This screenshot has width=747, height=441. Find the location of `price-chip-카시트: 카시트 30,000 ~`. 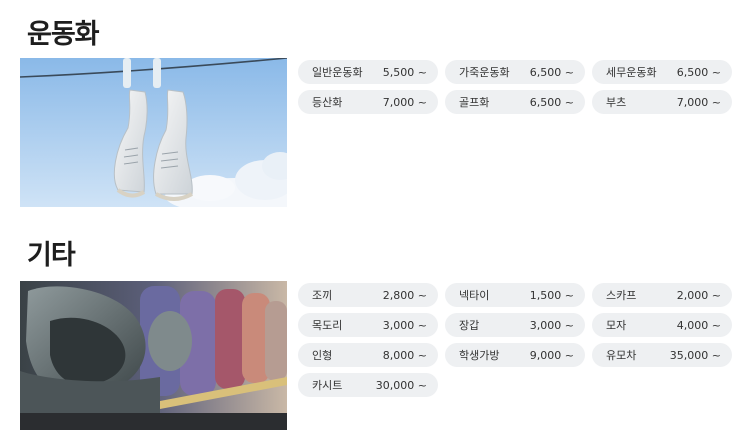

price-chip-카시트: 카시트 30,000 ~ is located at coordinates (368, 385).